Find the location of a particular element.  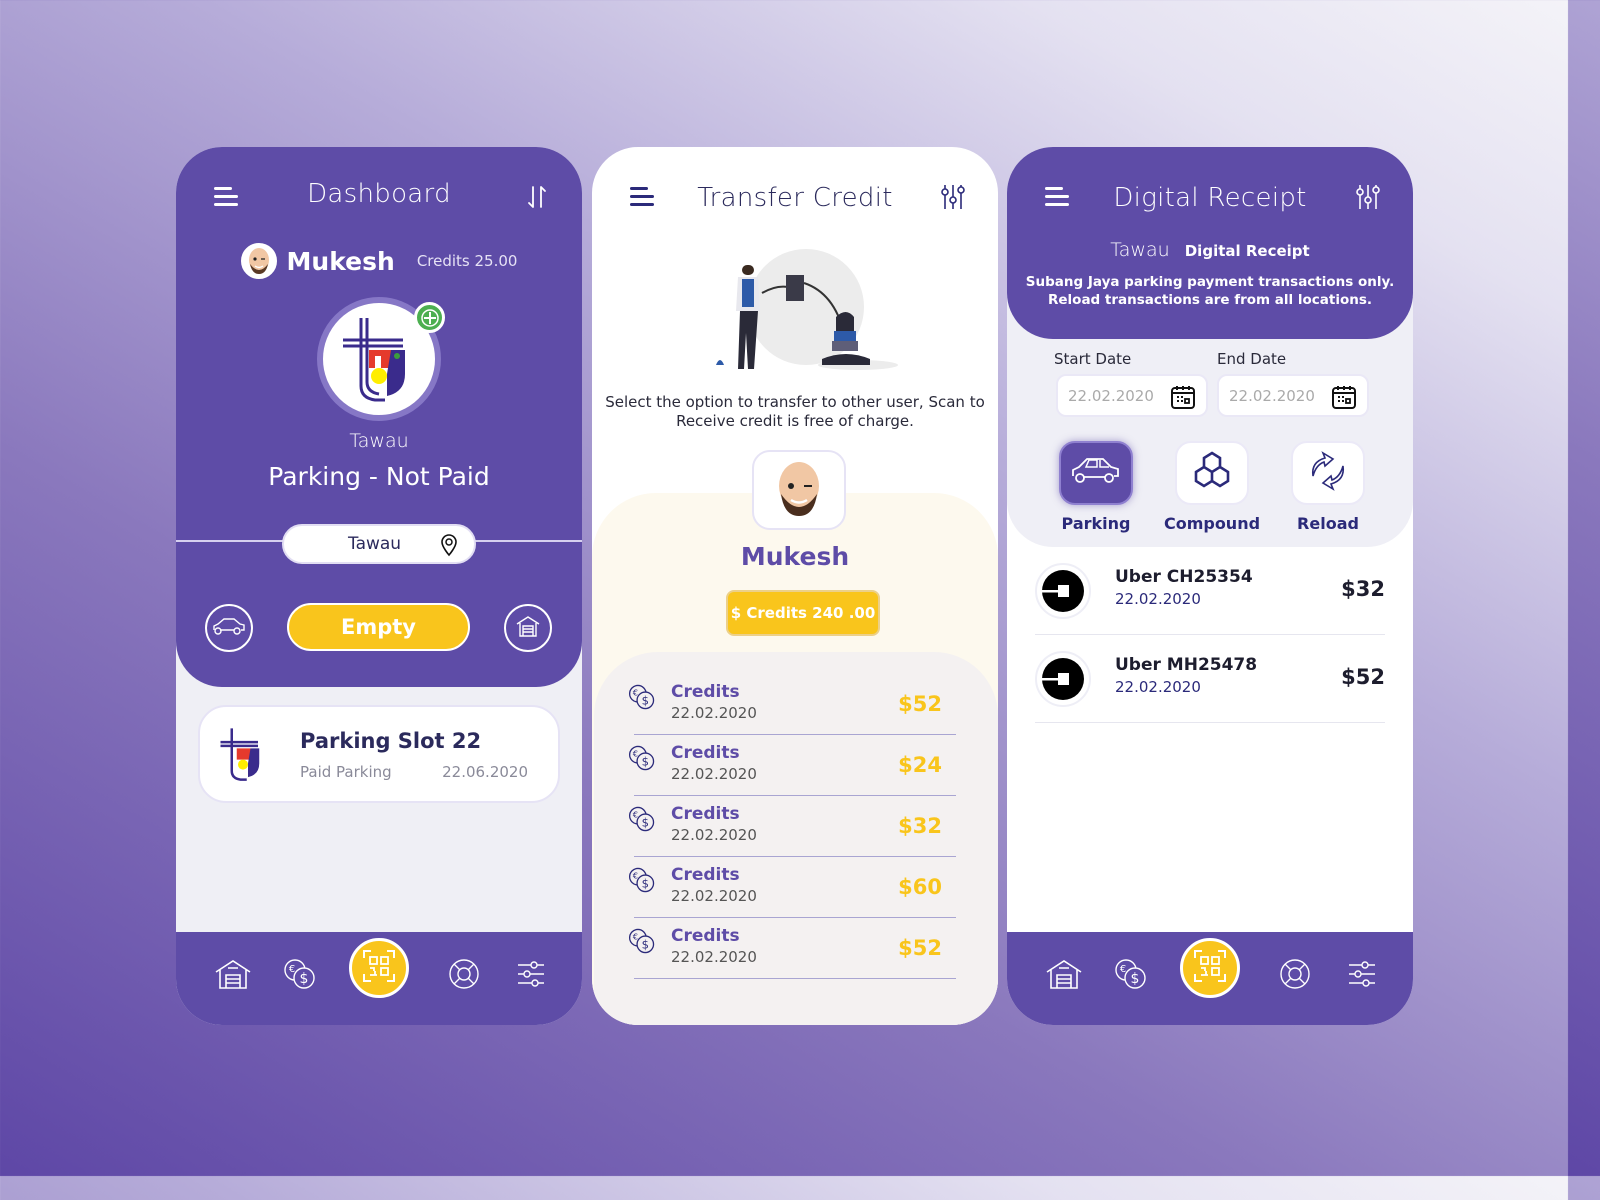

map-pin-icon is located at coordinates (449, 547).